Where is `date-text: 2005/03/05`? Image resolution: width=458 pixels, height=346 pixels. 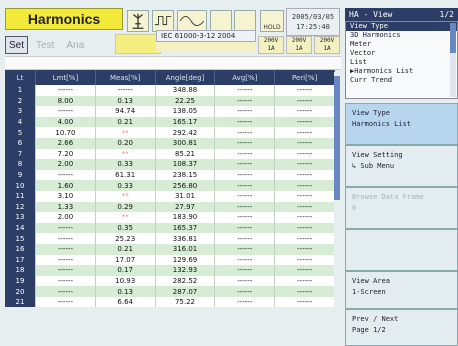
date-text: 2005/03/05 is located at coordinates (313, 17).